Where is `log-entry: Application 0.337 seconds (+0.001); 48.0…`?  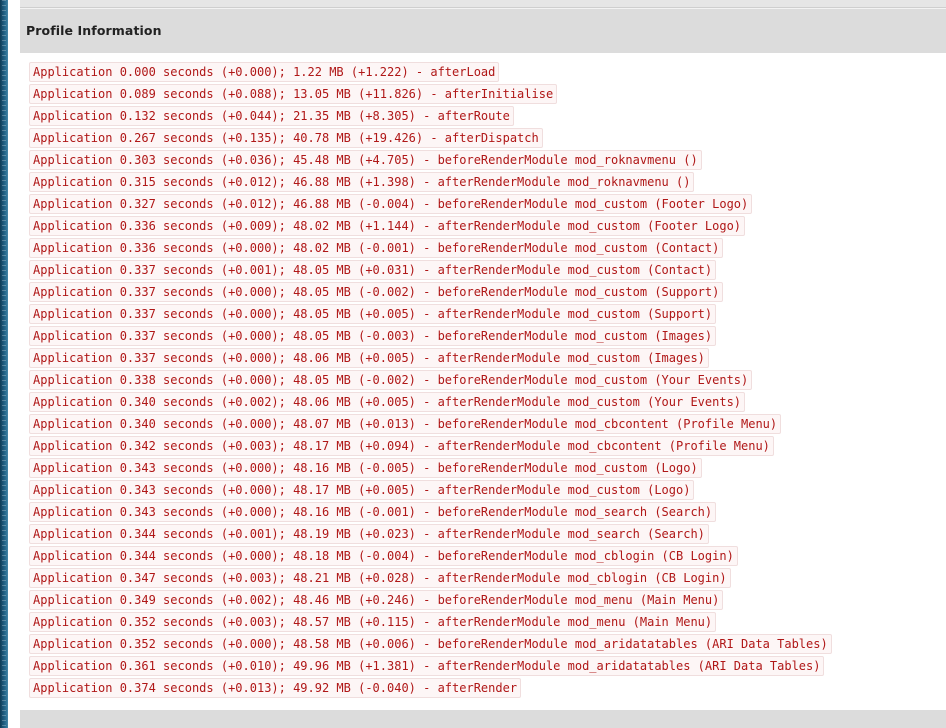 log-entry: Application 0.337 seconds (+0.001); 48.0… is located at coordinates (430, 271).